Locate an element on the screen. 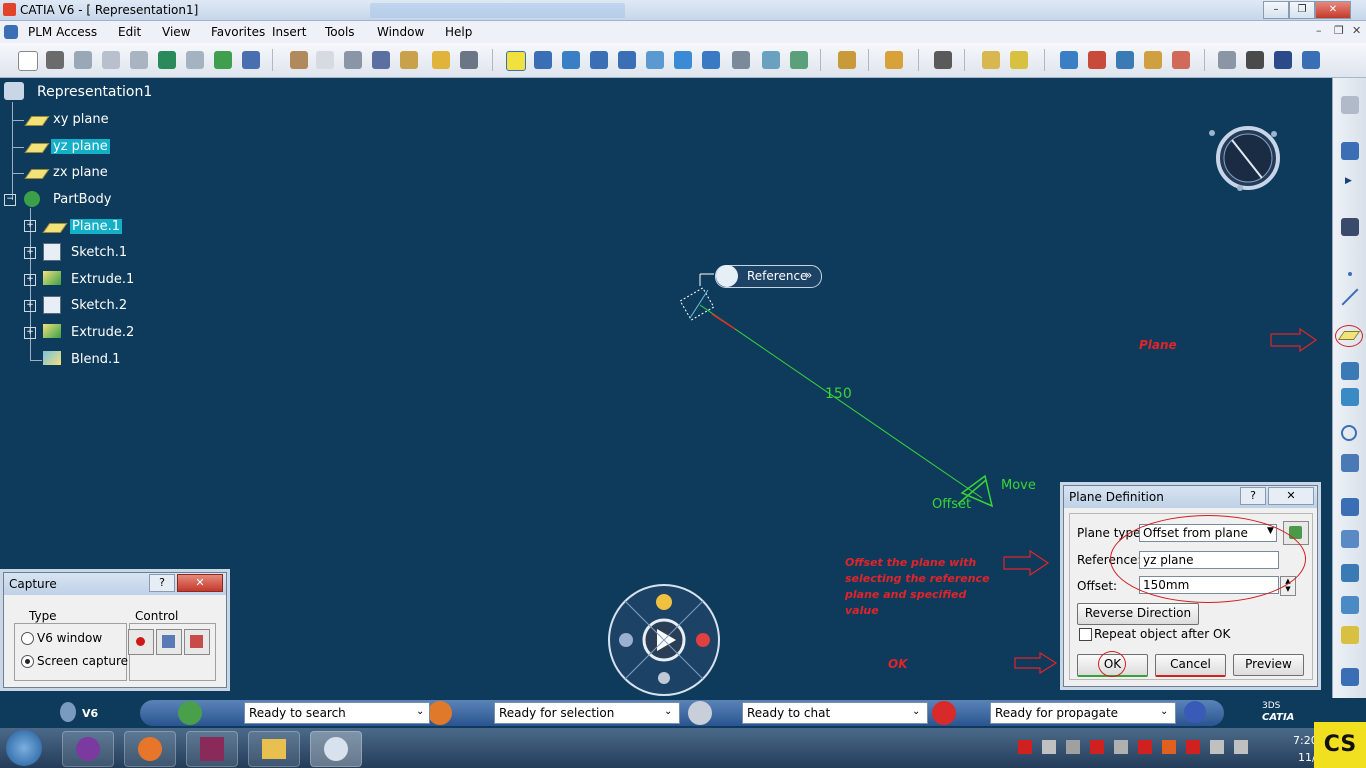 This screenshot has width=1366, height=768. hide-show-icon is located at coordinates (771, 60).